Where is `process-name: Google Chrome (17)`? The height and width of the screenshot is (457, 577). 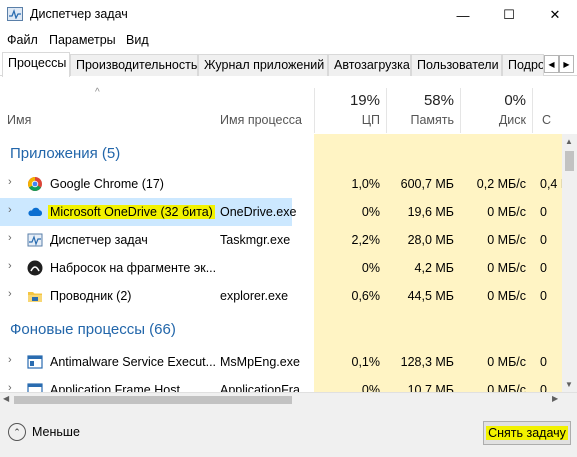
process-name: Google Chrome (17) is located at coordinates (107, 184).